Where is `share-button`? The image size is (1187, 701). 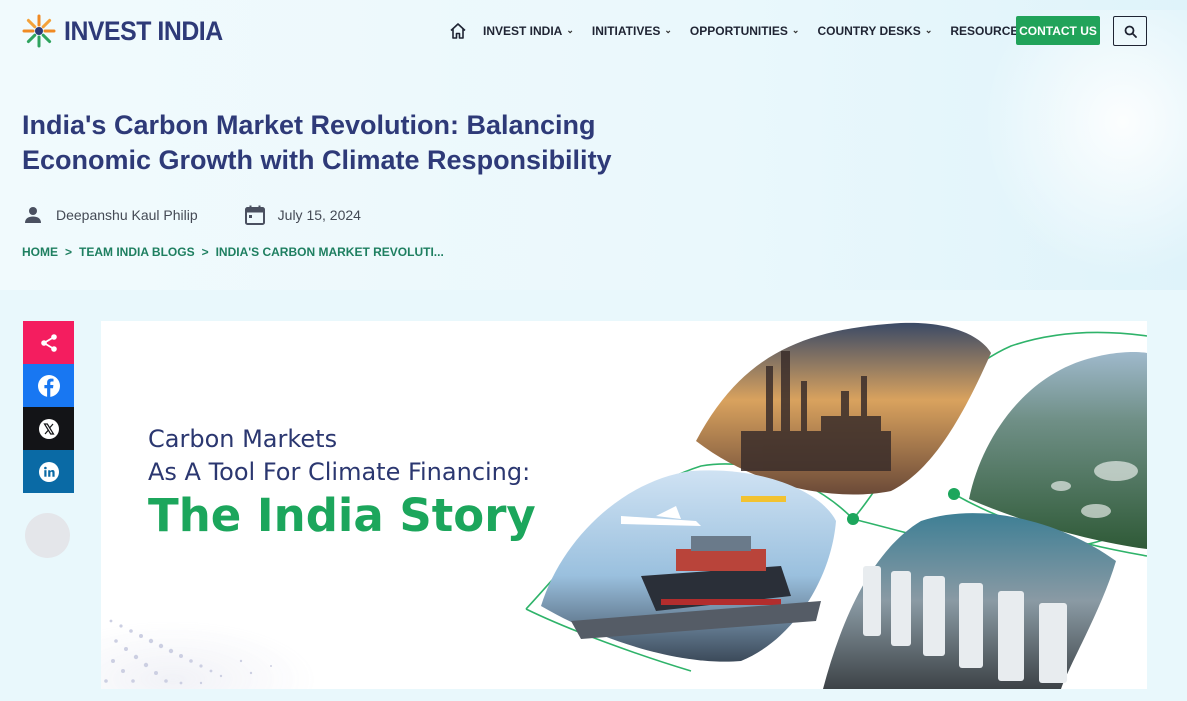
share-button is located at coordinates (48, 342).